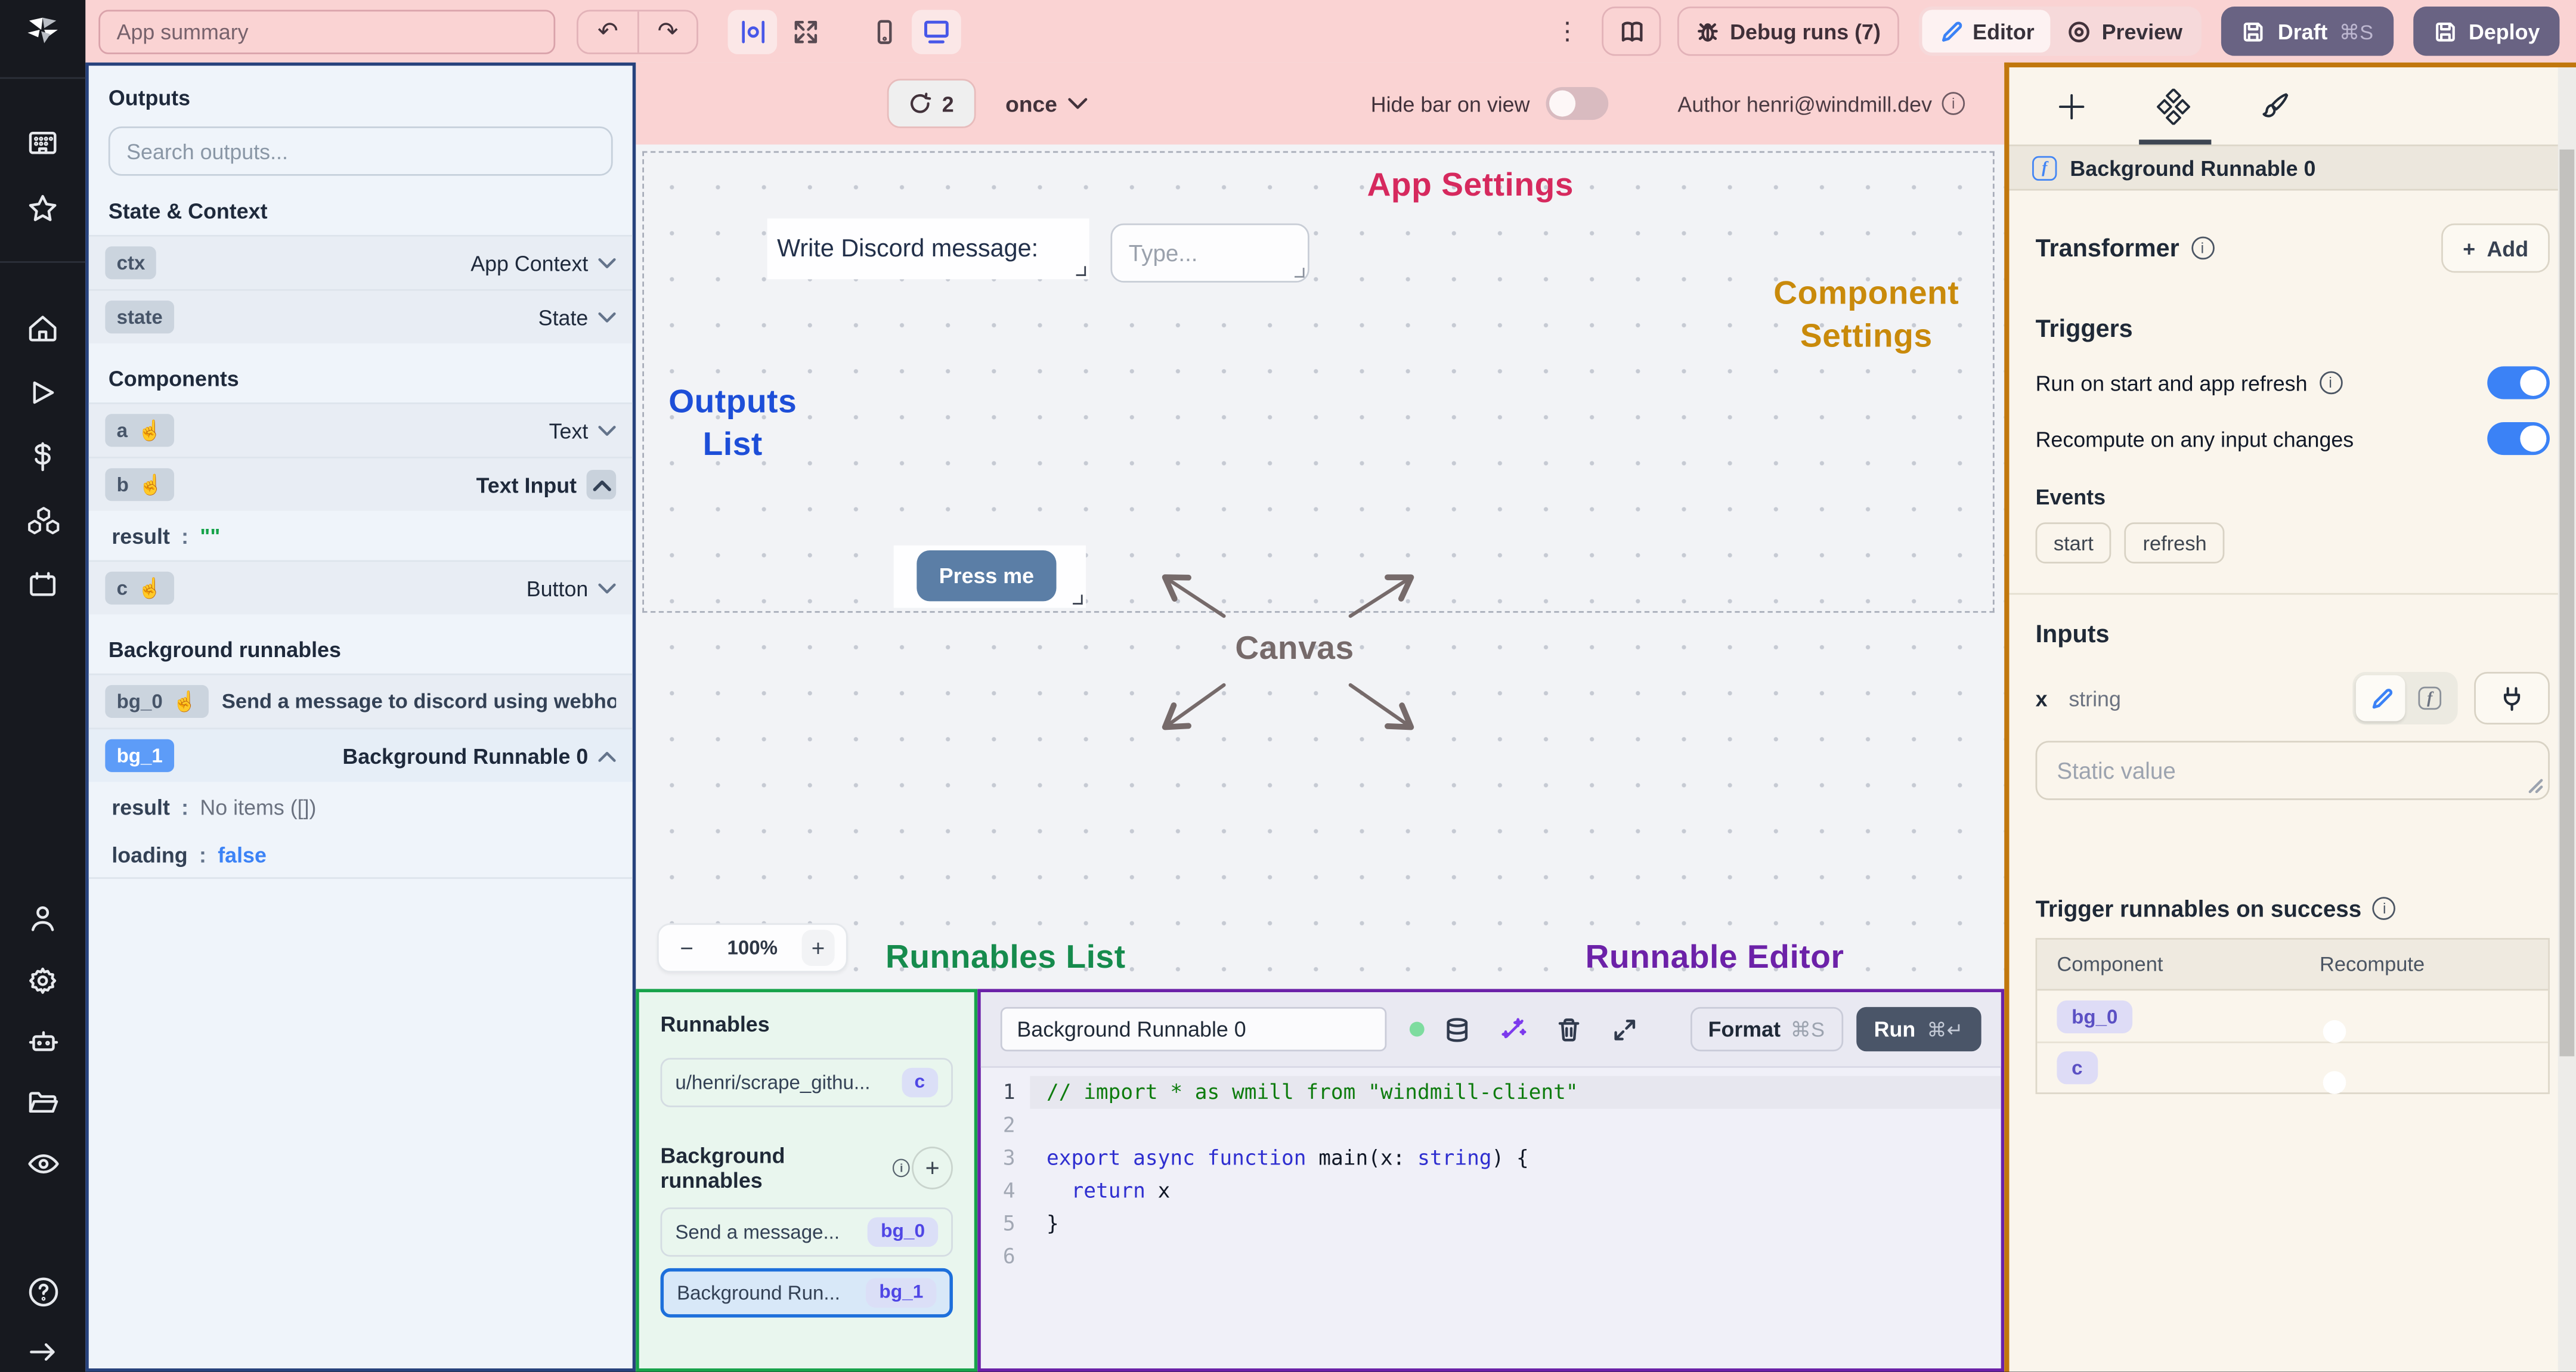 The width and height of the screenshot is (2576, 1372). Describe the element at coordinates (43, 1041) in the screenshot. I see `workers-robot-icon` at that location.